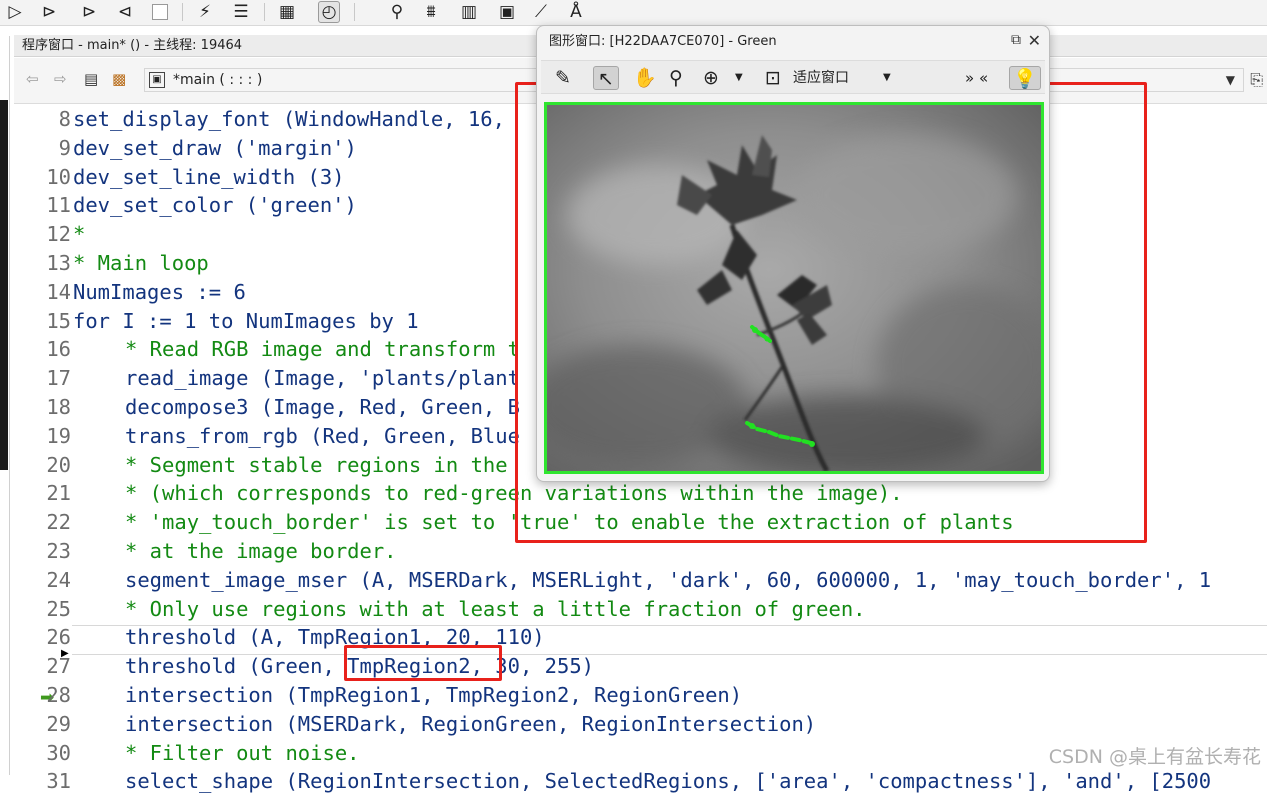 This screenshot has width=1267, height=796. I want to click on zoom-in-icon: ⊕, so click(711, 78).